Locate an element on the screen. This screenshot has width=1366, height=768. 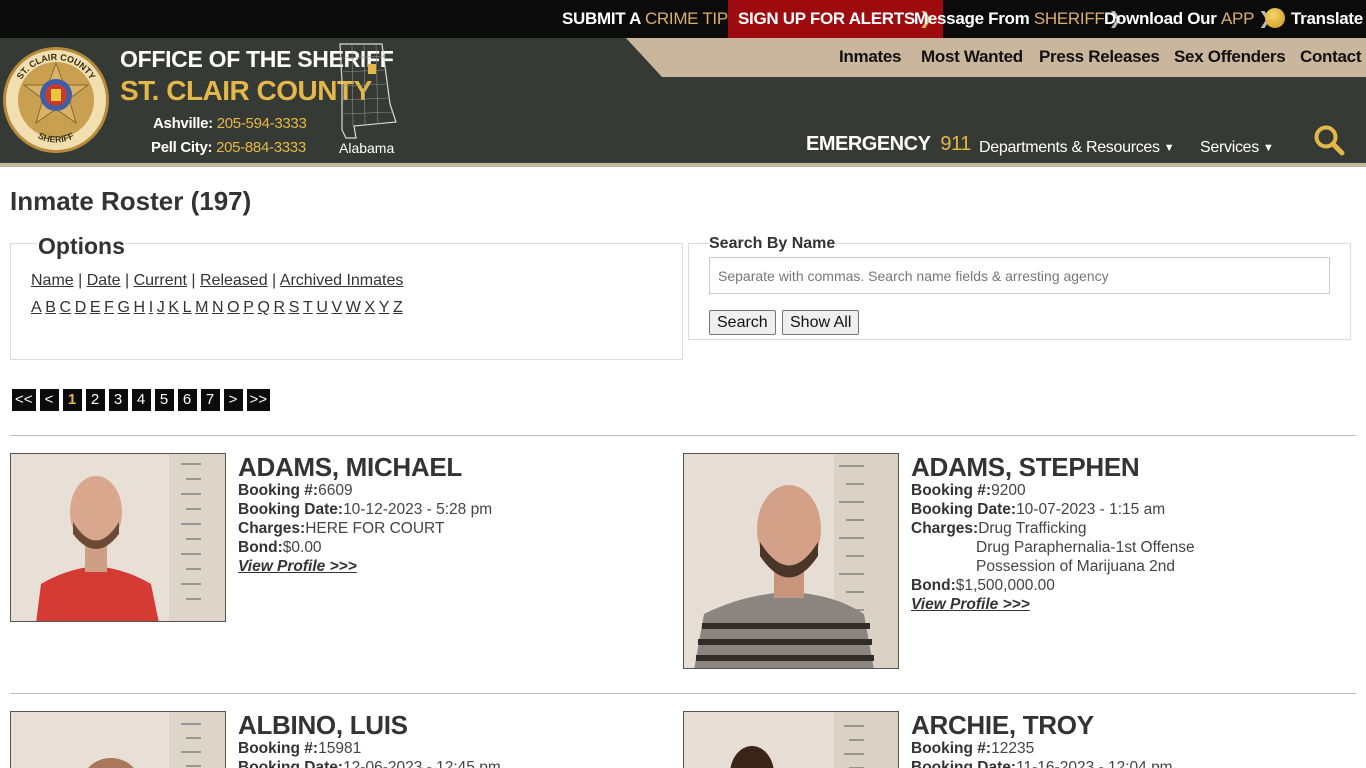
inmate-name: ADAMS, MICHAEL is located at coordinates (350, 467).